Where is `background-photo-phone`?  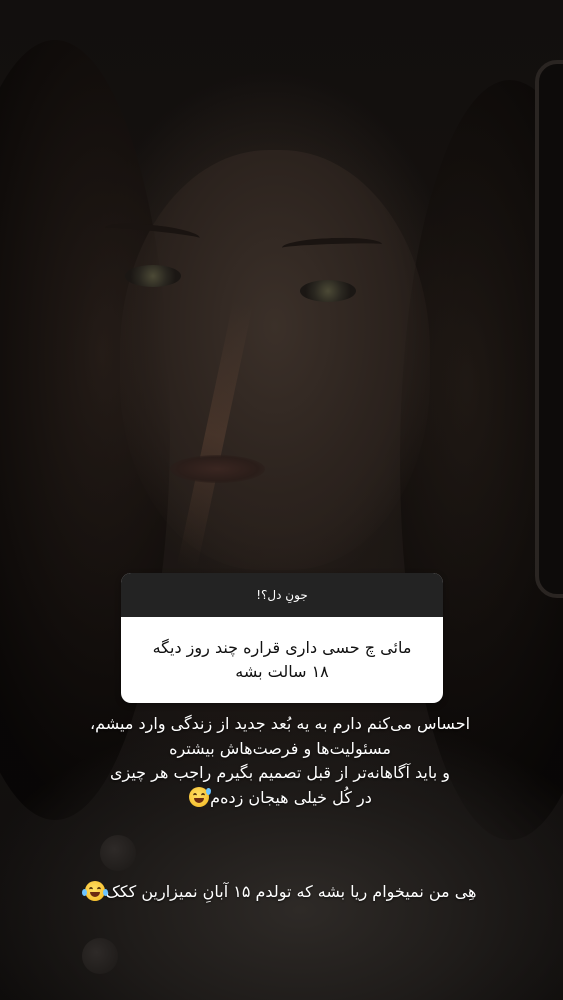 background-photo-phone is located at coordinates (549, 329).